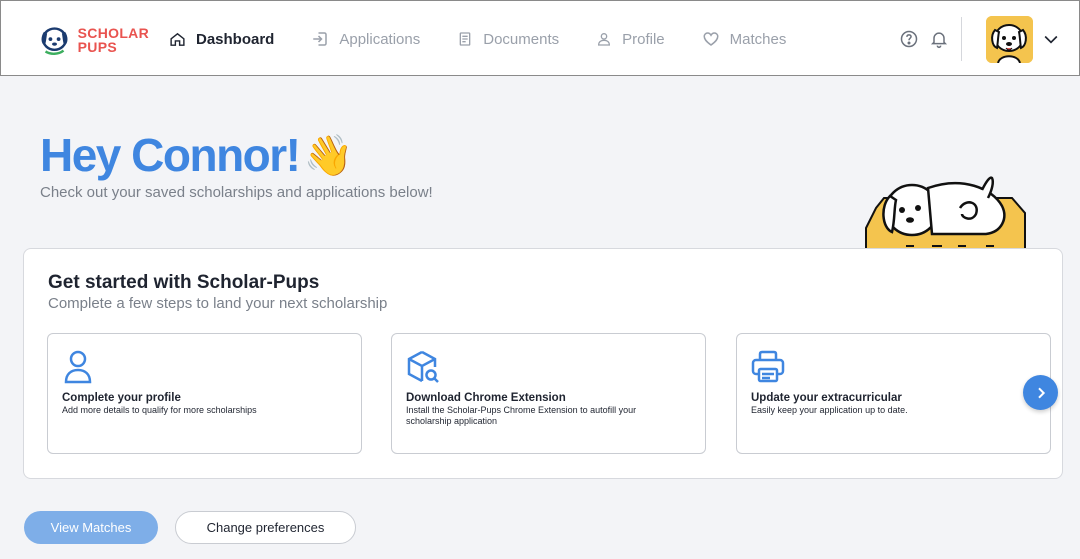  I want to click on view-matches-button: View Matches, so click(91, 527).